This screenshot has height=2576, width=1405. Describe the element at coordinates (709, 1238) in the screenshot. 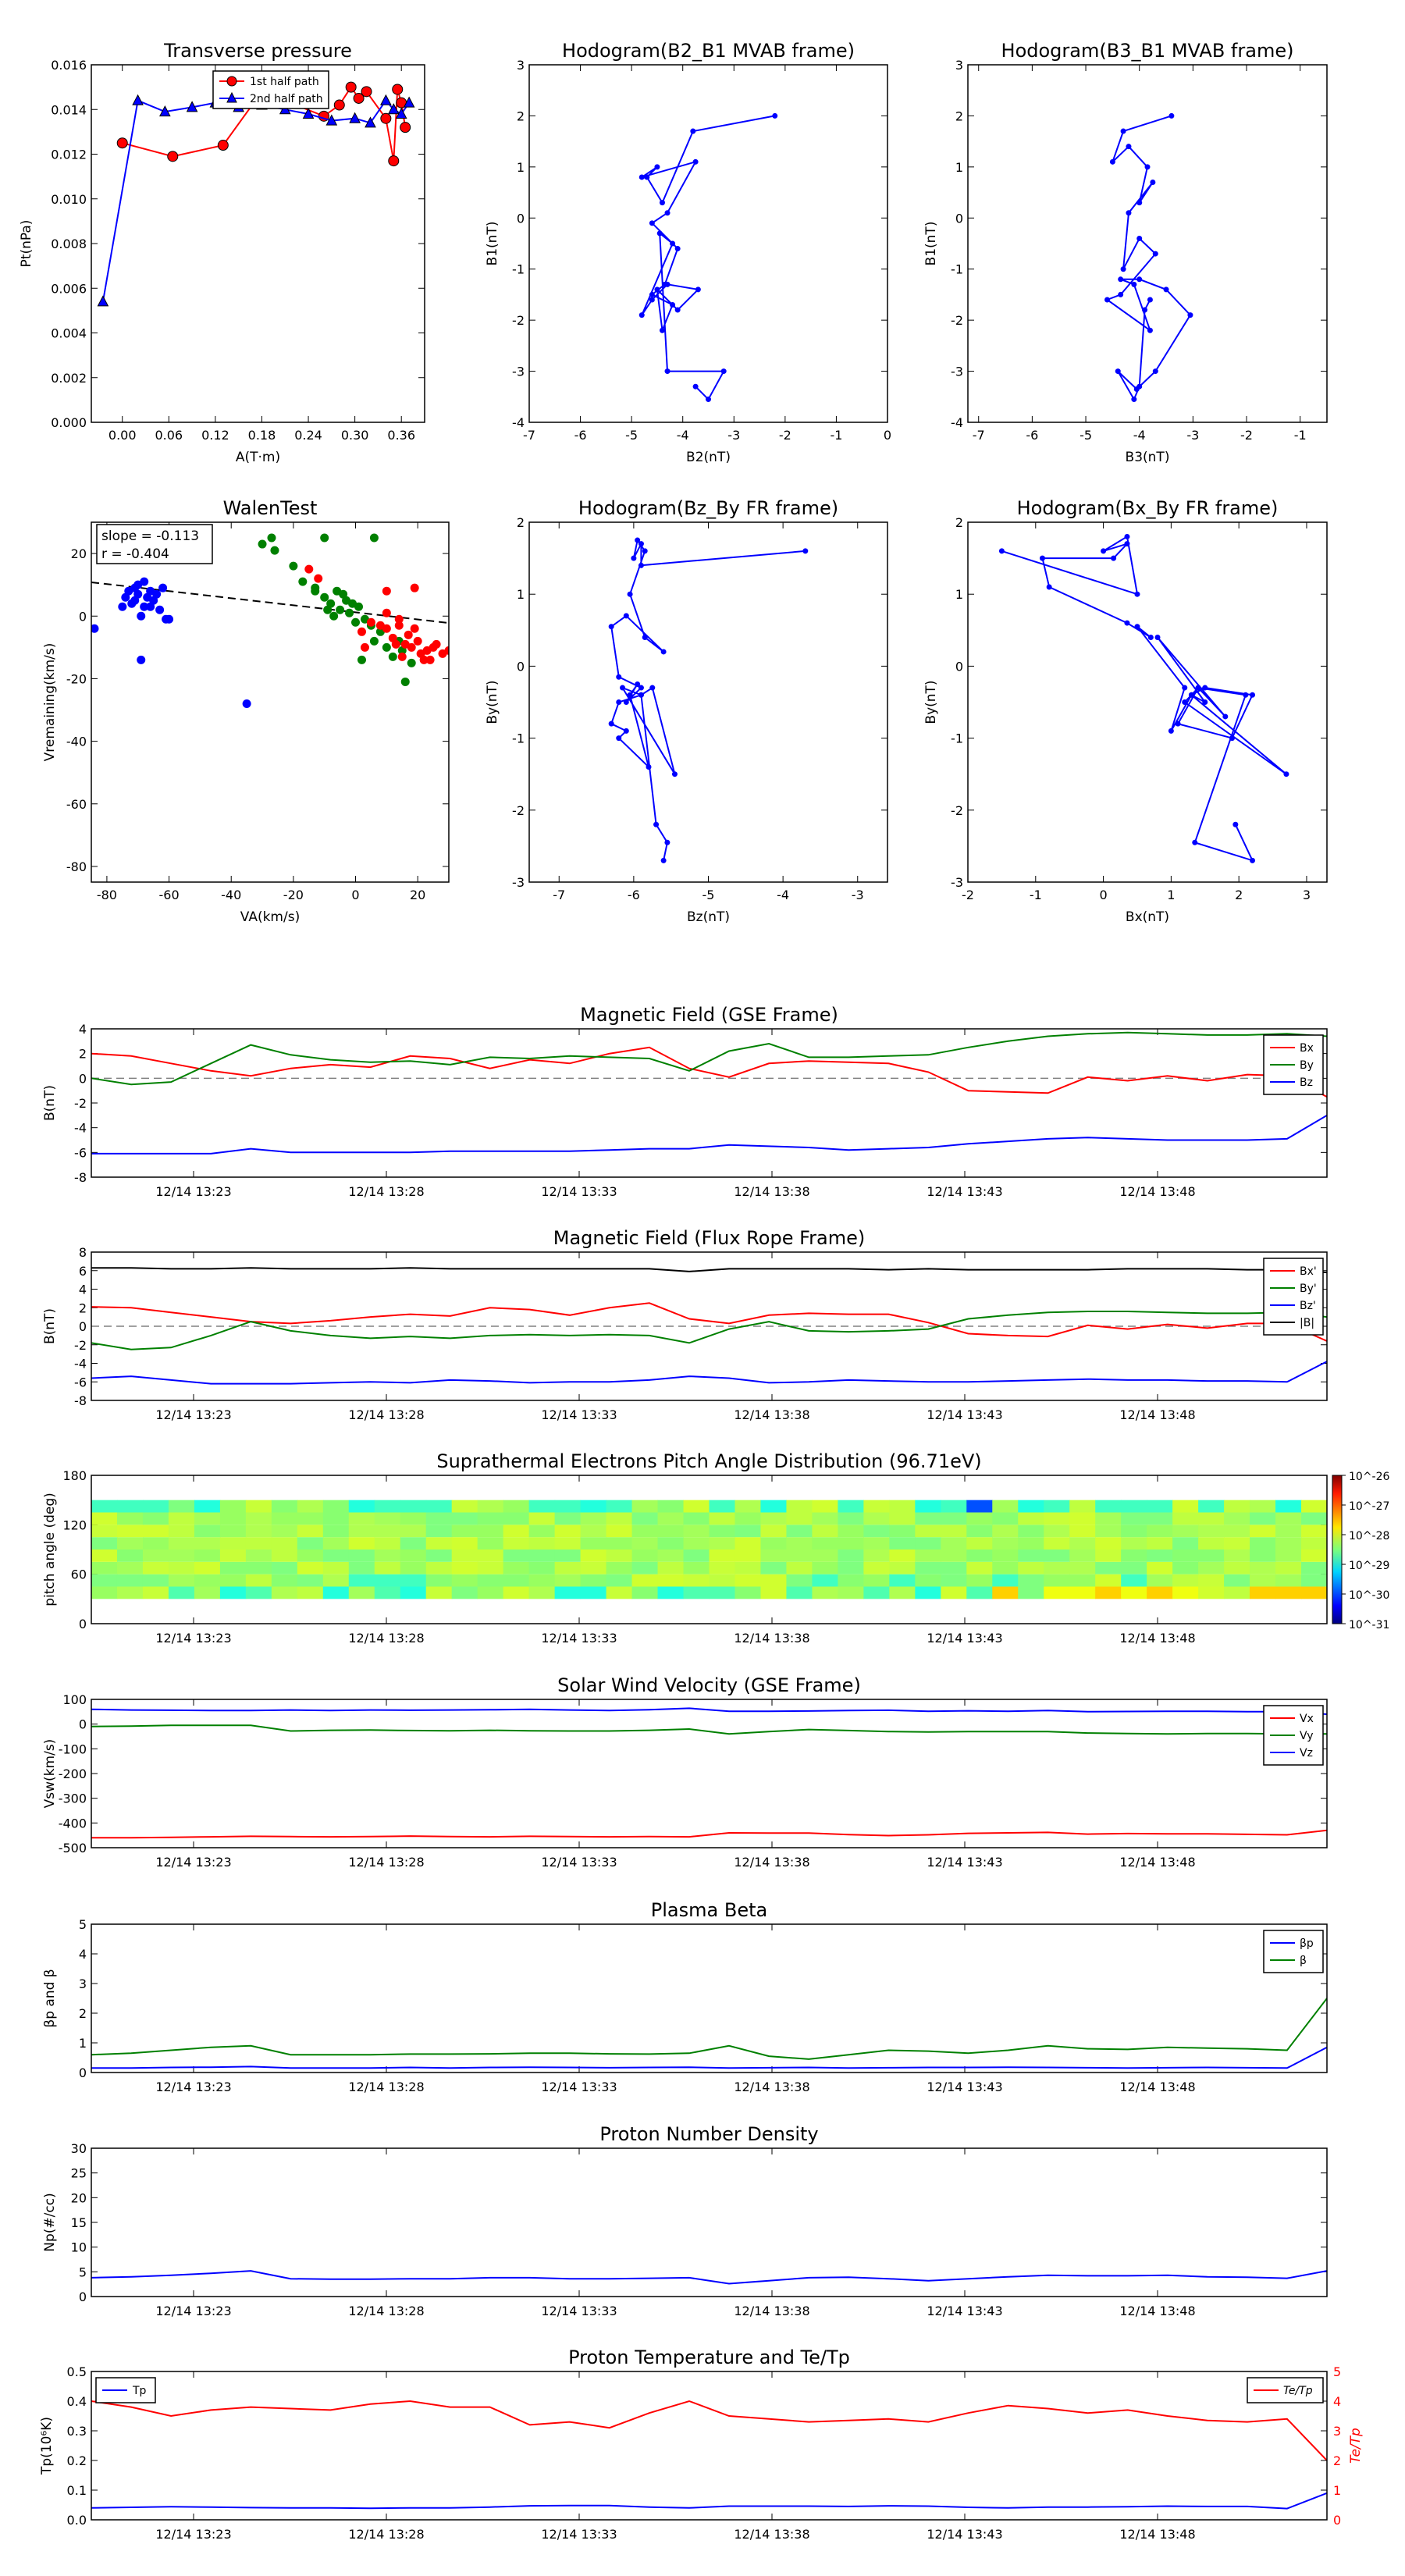

I see `bfr-title: Magnetic Field (Flux Rope Frame)` at that location.